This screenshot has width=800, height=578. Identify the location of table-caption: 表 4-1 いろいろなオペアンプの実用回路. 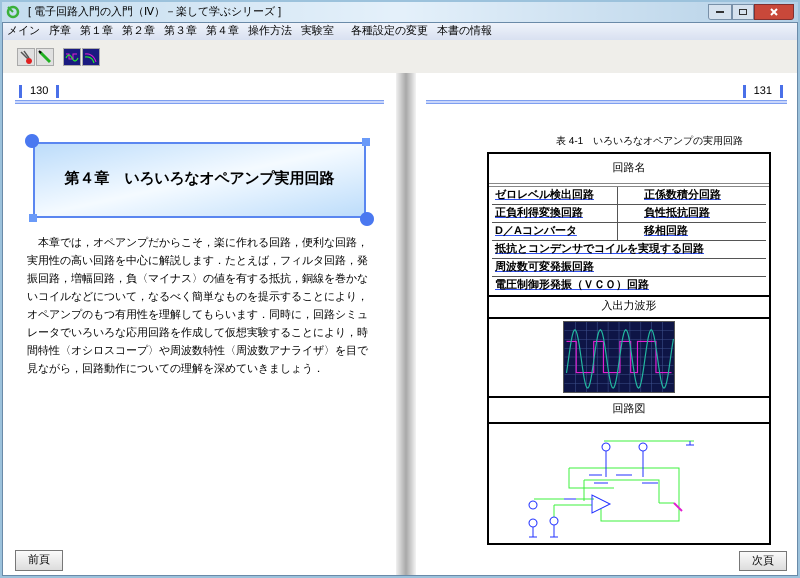
(650, 141).